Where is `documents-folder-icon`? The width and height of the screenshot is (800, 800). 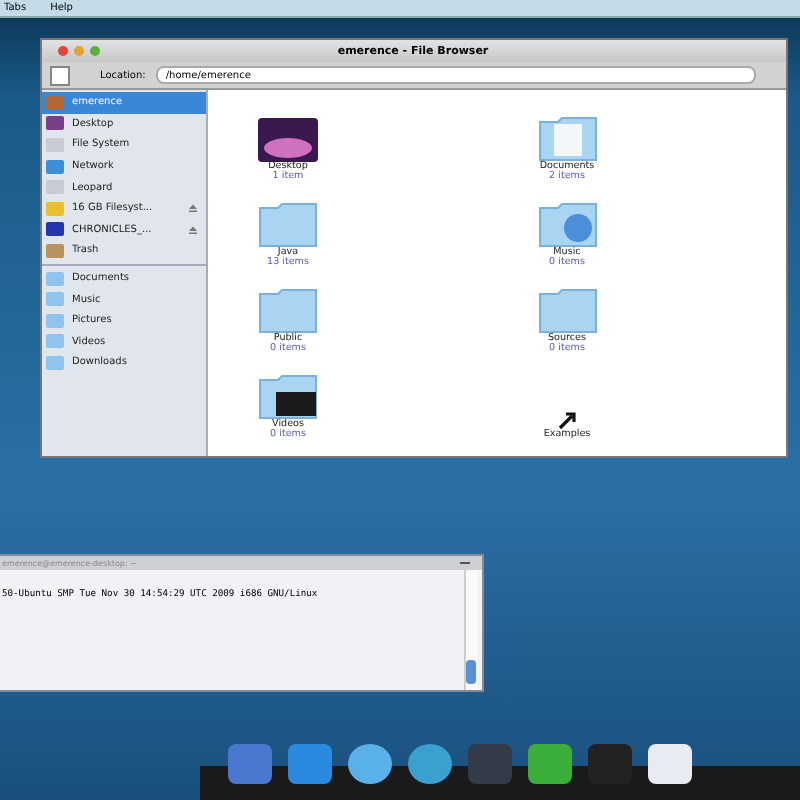
documents-folder-icon is located at coordinates (567, 138).